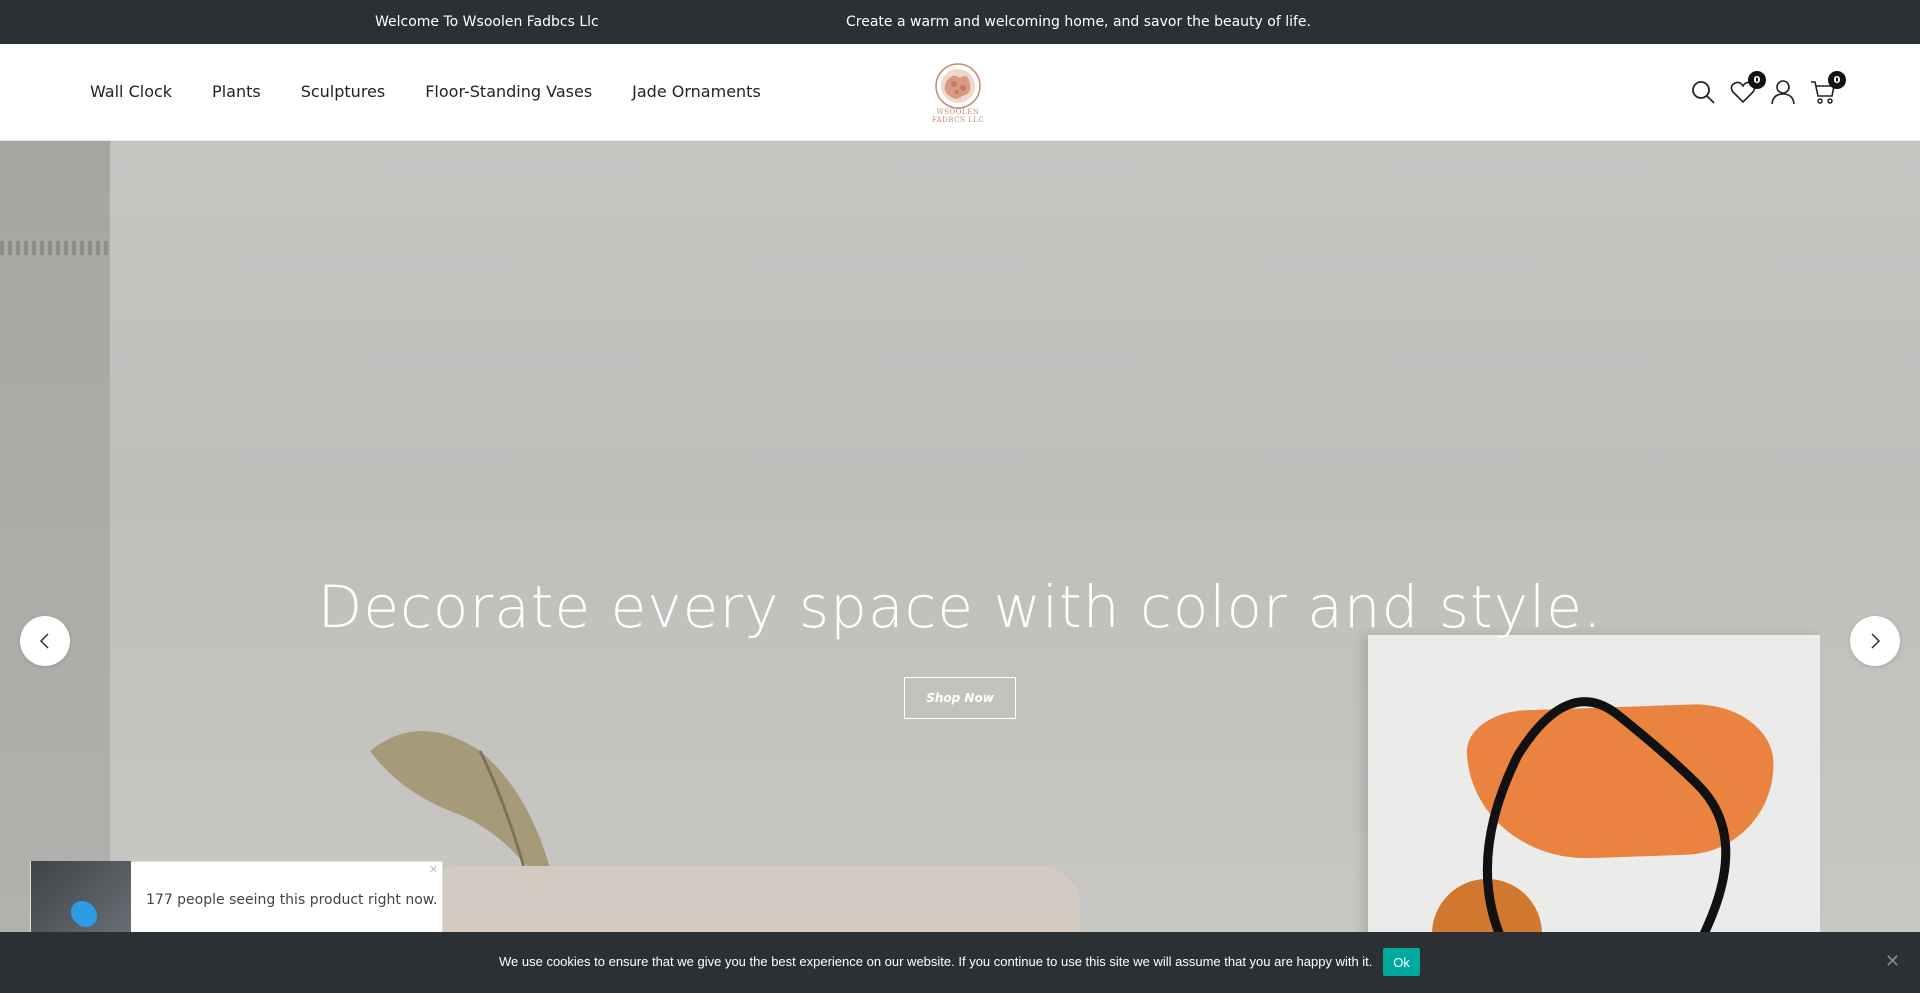  I want to click on wishlist-button: 0, so click(1748, 88).